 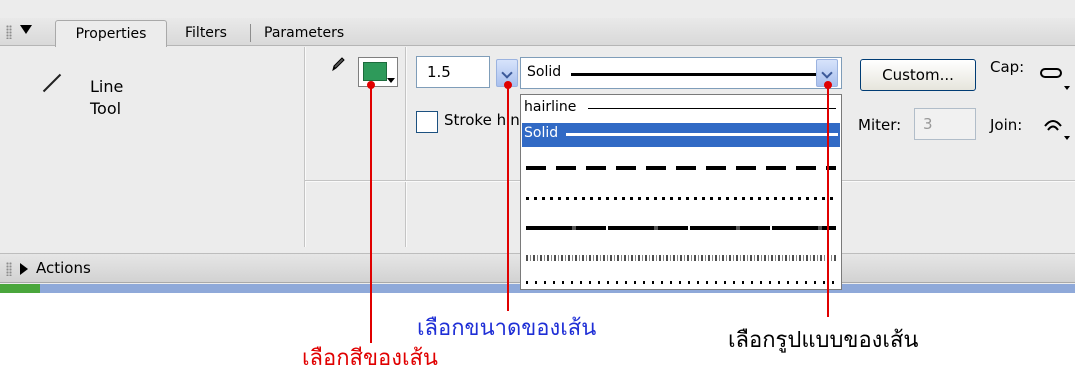 What do you see at coordinates (1051, 73) in the screenshot?
I see `cap-round-icon` at bounding box center [1051, 73].